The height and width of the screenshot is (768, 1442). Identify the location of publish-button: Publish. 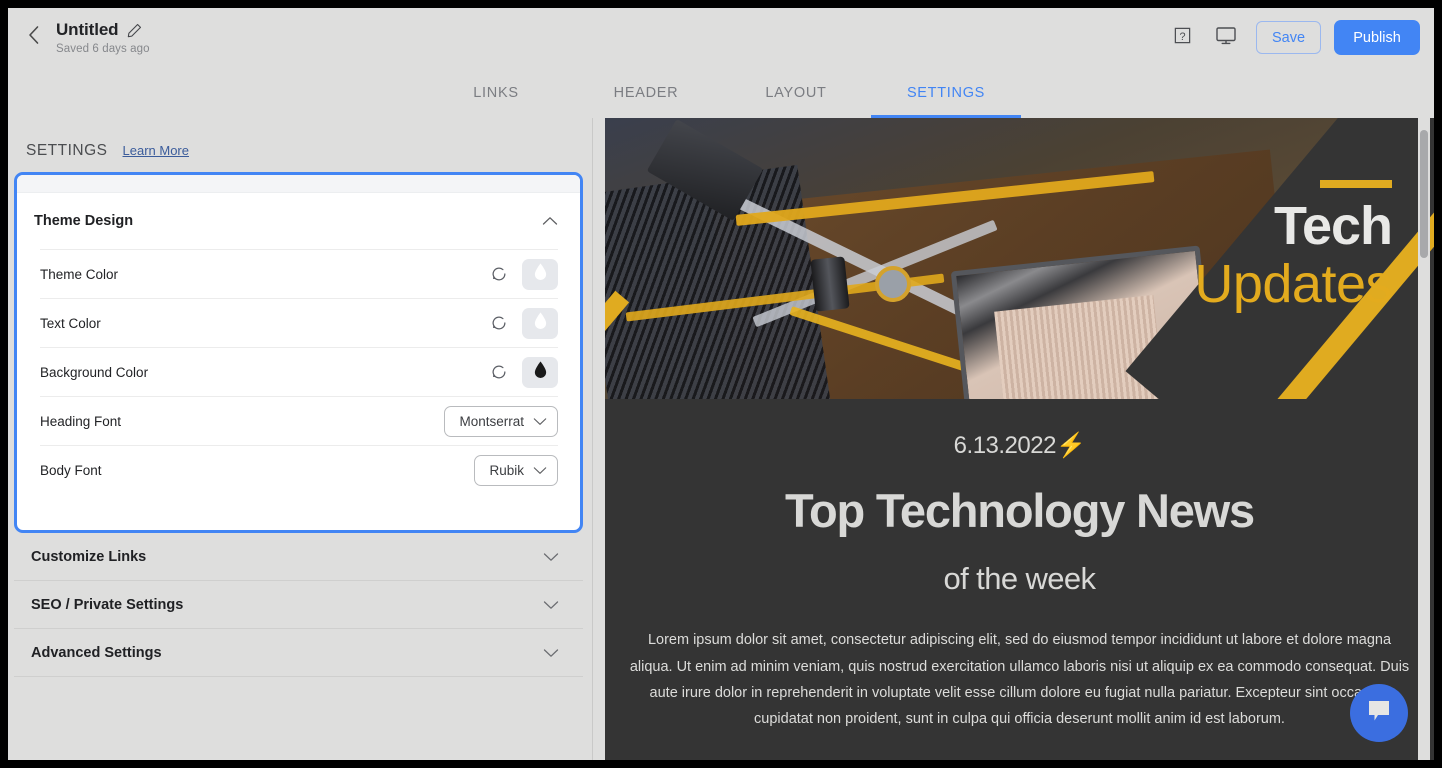
(1377, 37).